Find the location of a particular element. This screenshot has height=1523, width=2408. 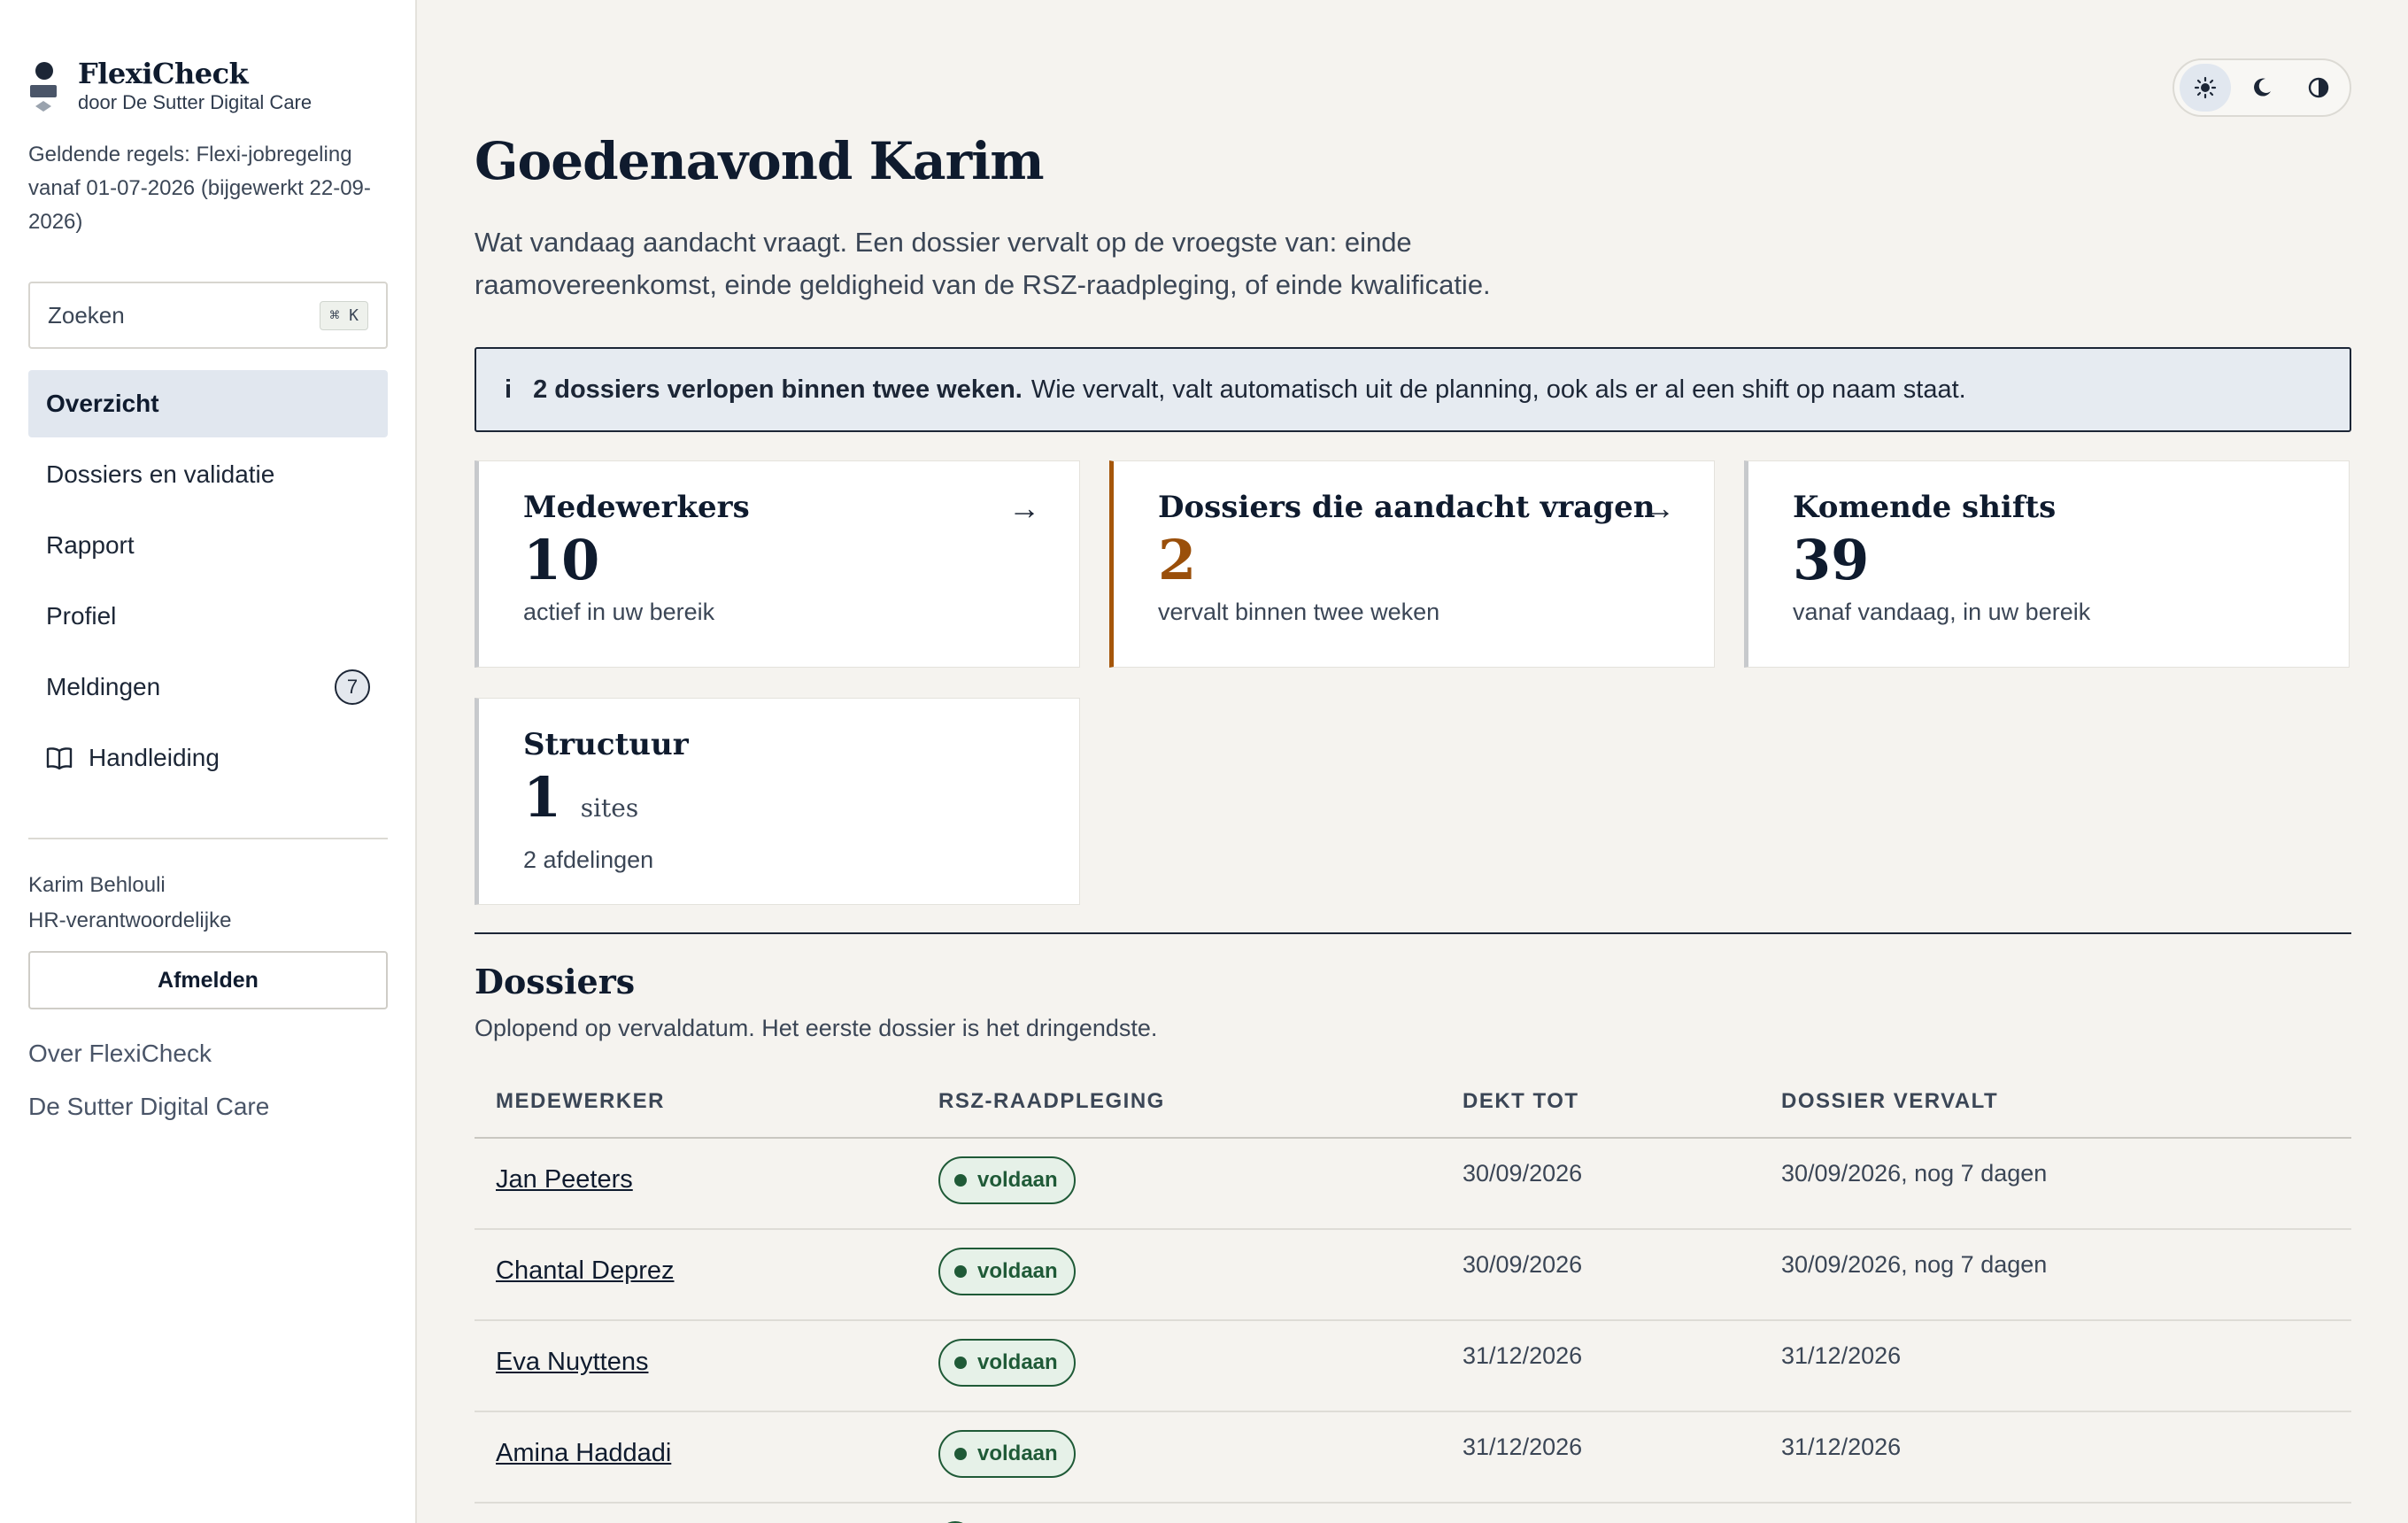

sun-icon is located at coordinates (2205, 87).